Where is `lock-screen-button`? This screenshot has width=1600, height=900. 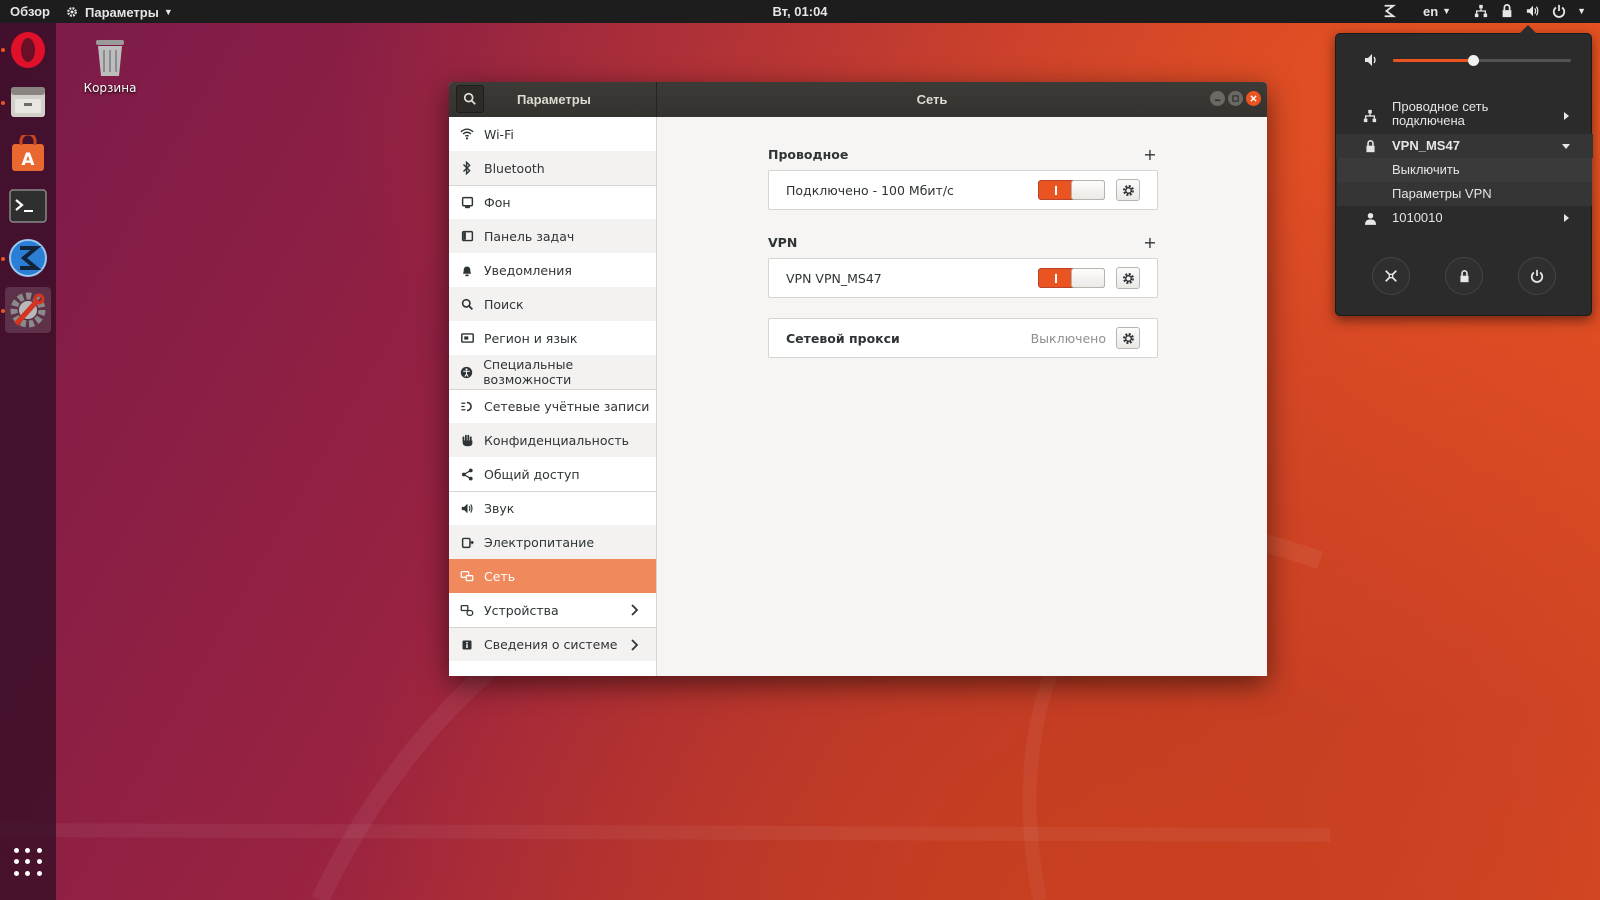 lock-screen-button is located at coordinates (1464, 276).